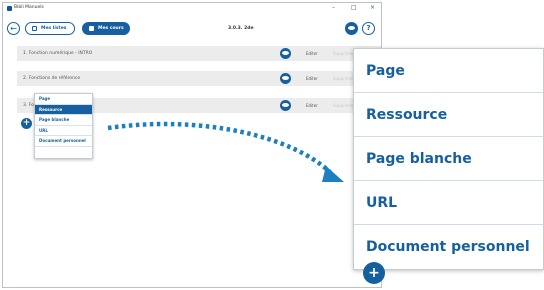  I want to click on tab-mes-cours: Mes cours, so click(106, 28).